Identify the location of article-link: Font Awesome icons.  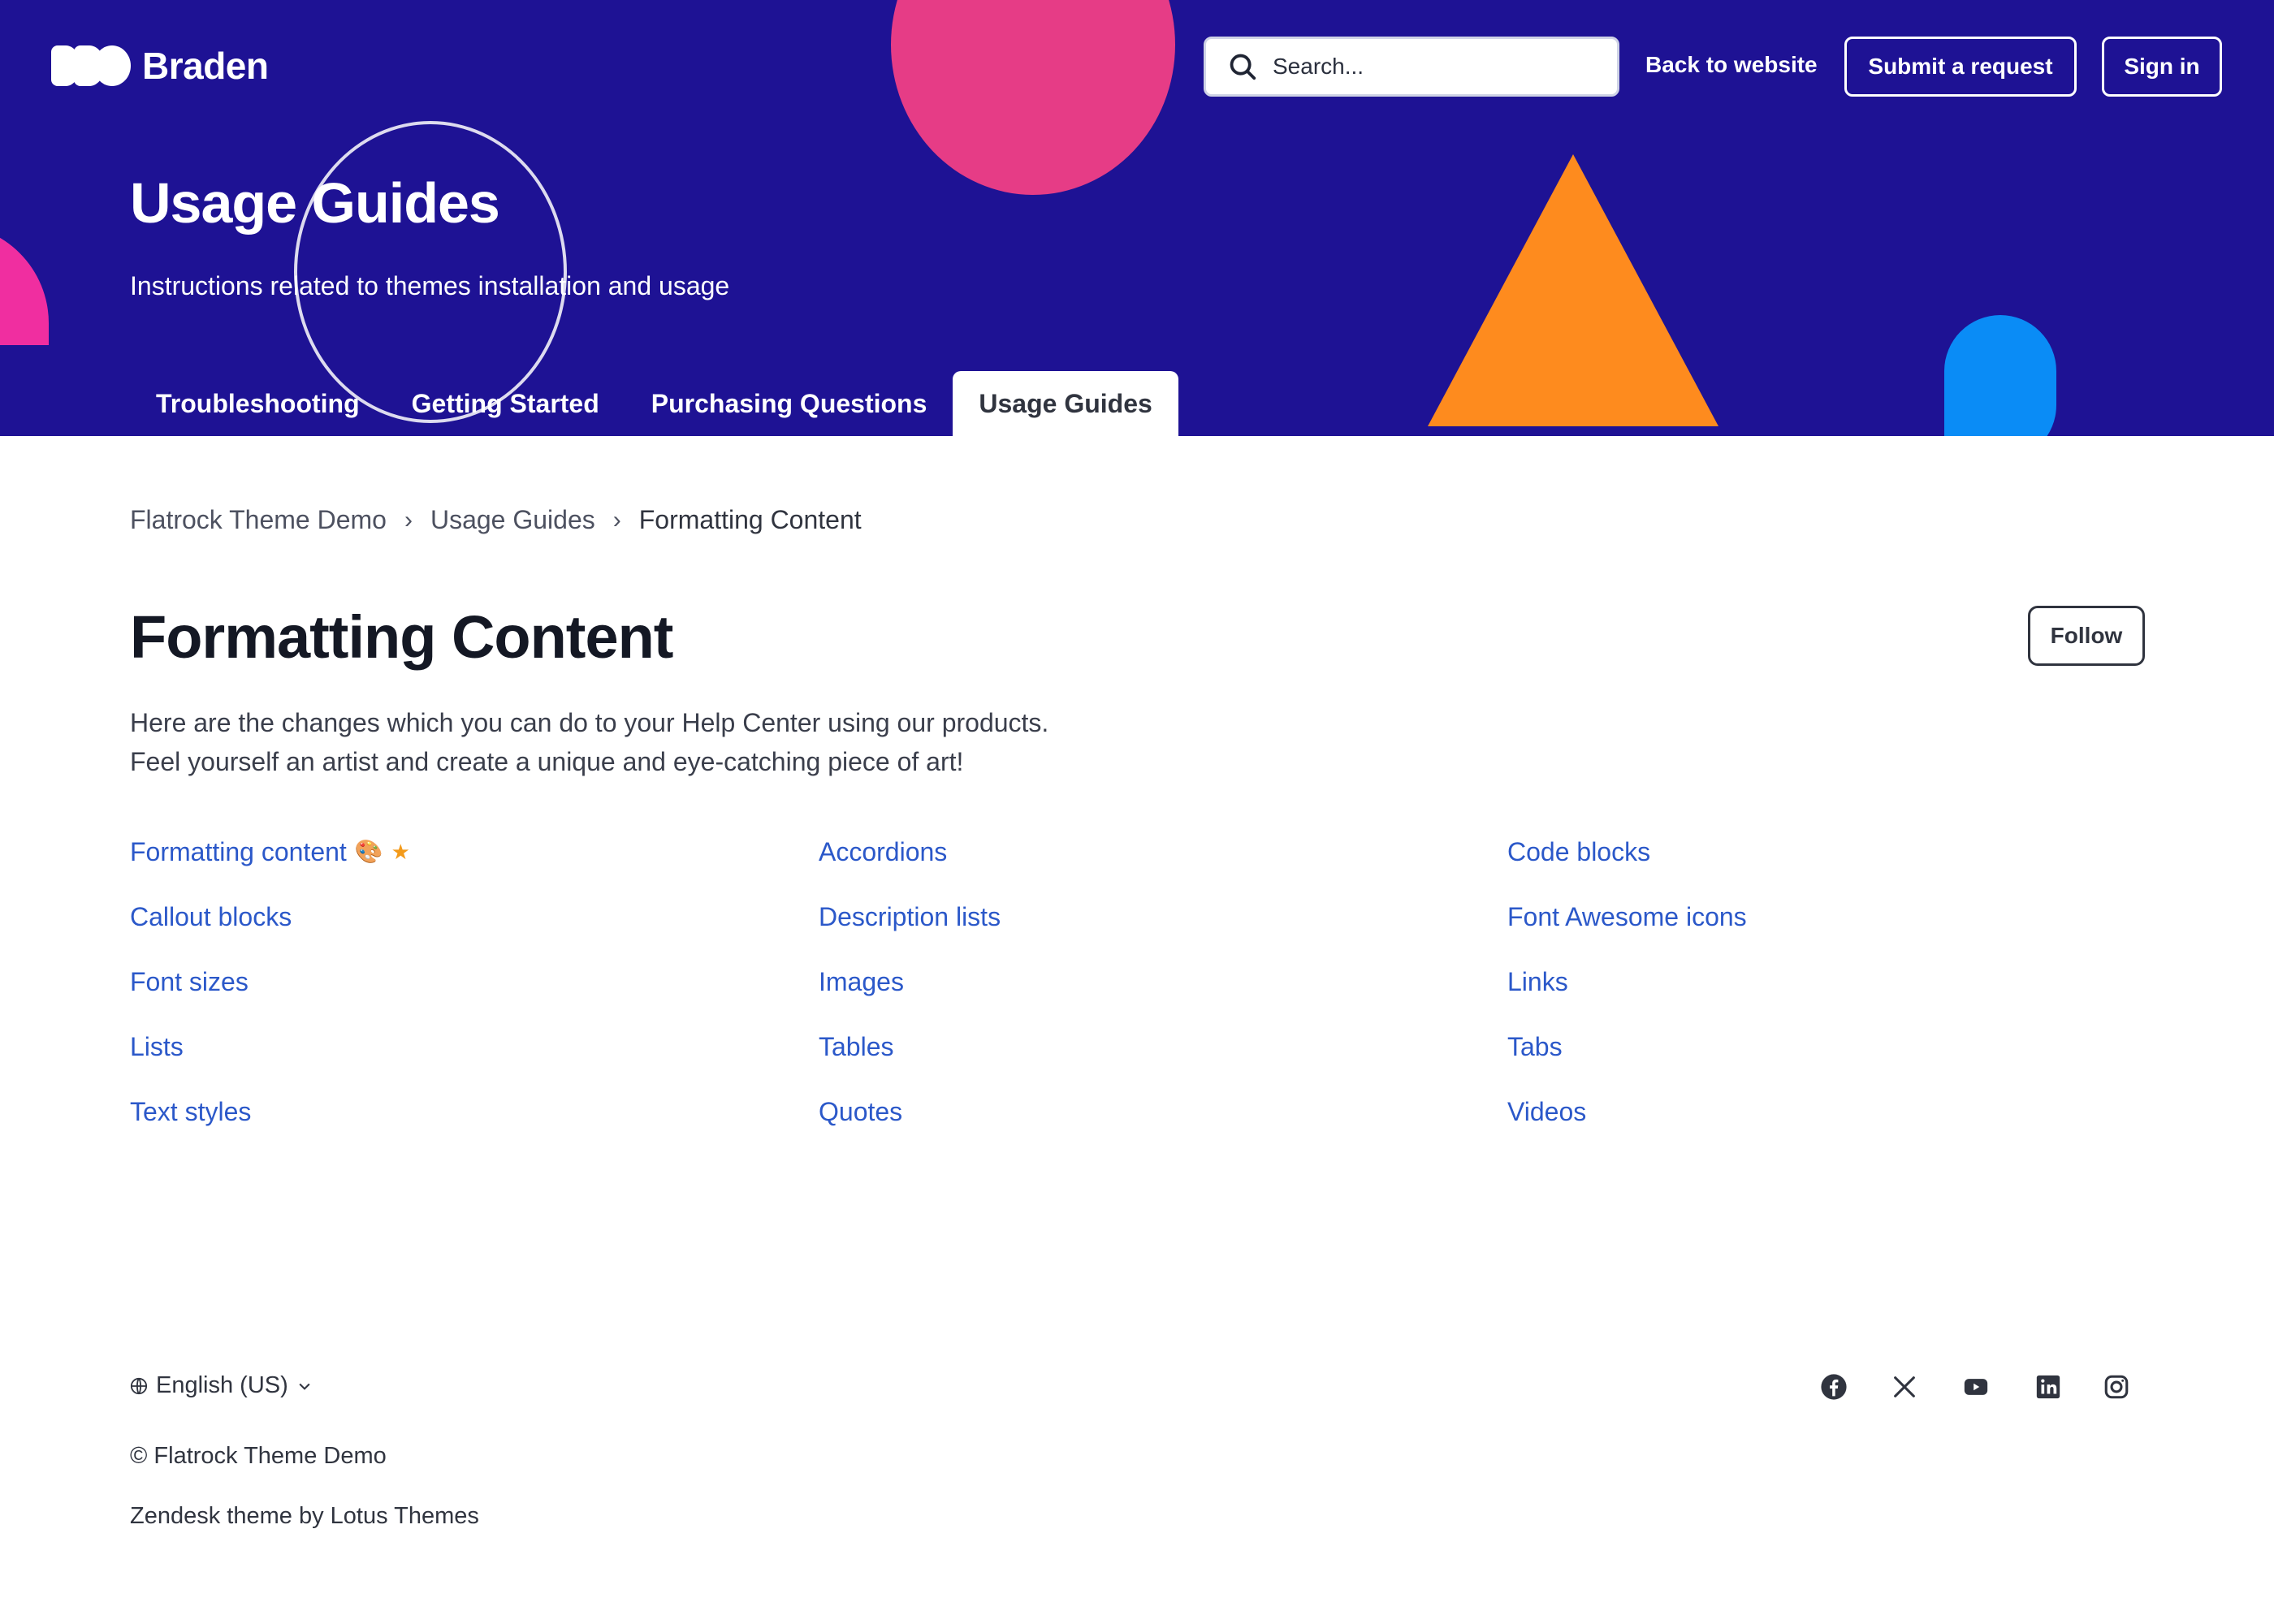
(1851, 917).